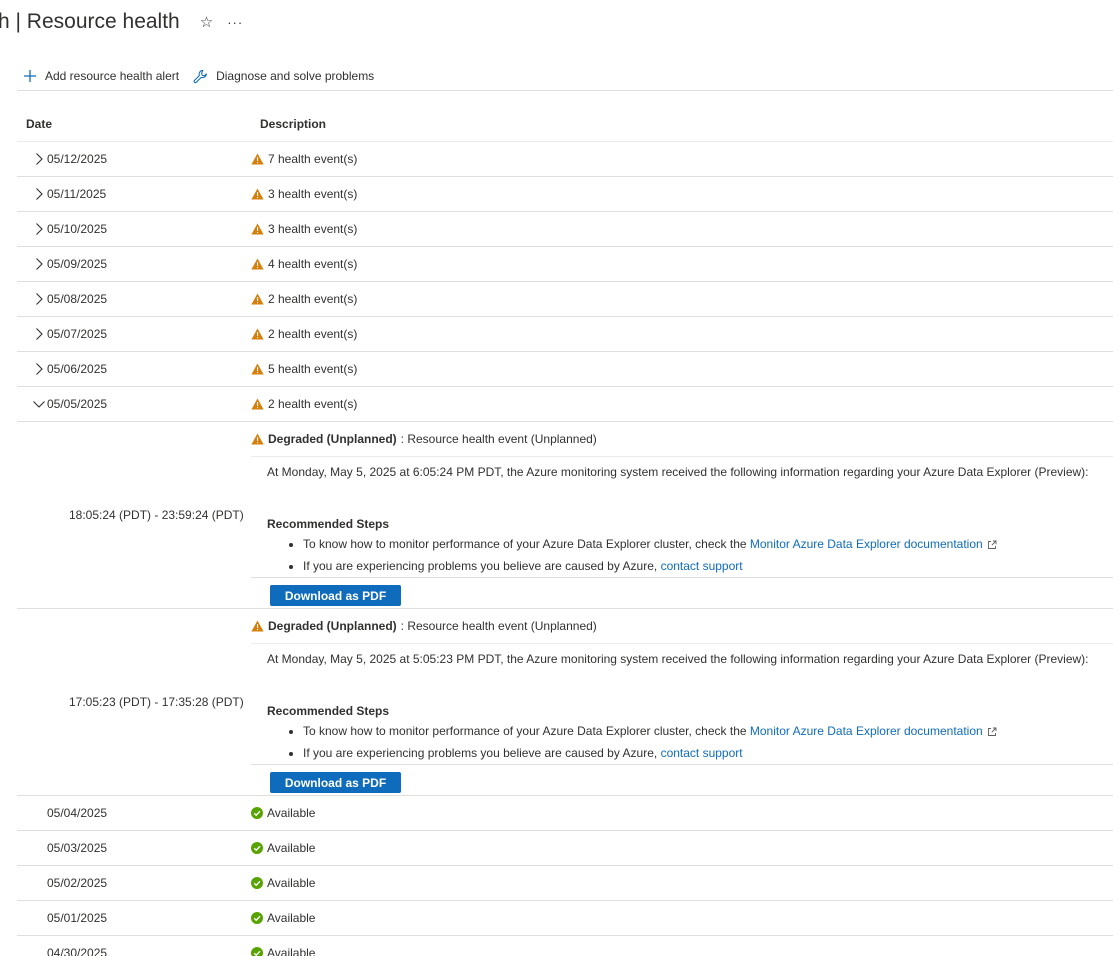 The height and width of the screenshot is (956, 1113). What do you see at coordinates (313, 369) in the screenshot?
I see `row-description: 5 health event(s)` at bounding box center [313, 369].